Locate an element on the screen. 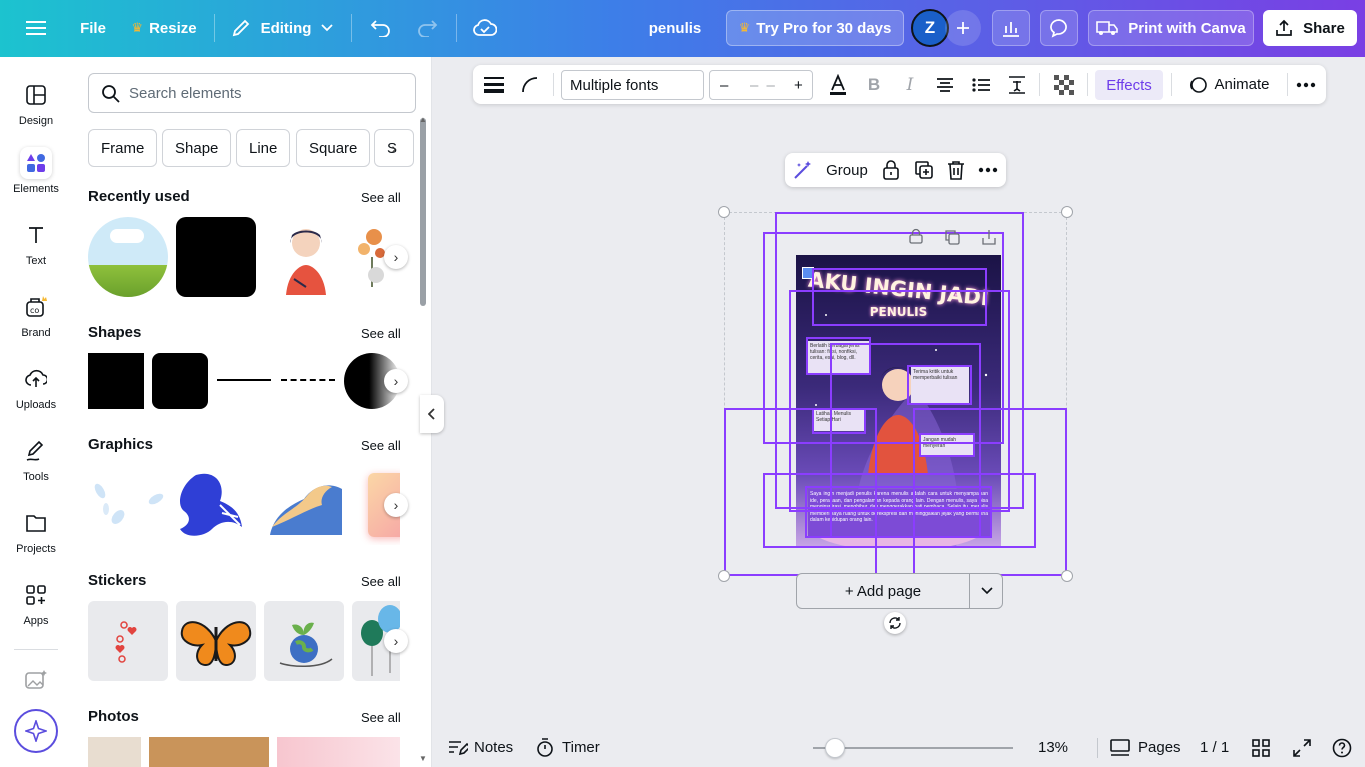  try-pro-button: ♛ Try Pro for 30 days is located at coordinates (815, 28).